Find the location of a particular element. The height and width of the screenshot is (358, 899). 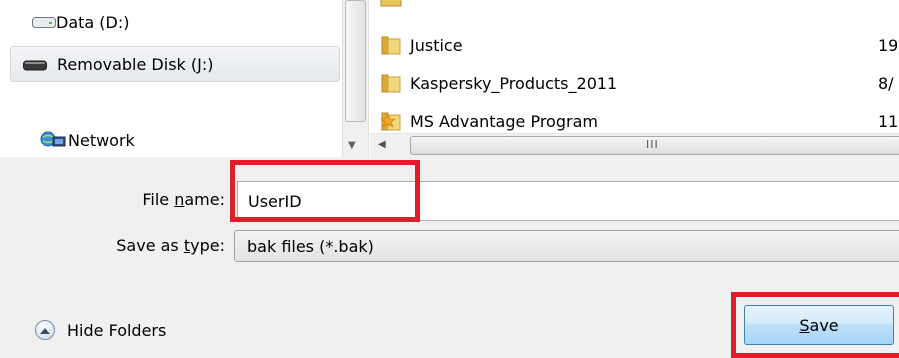

navigation-scrollbar: ▼ is located at coordinates (355, 78).